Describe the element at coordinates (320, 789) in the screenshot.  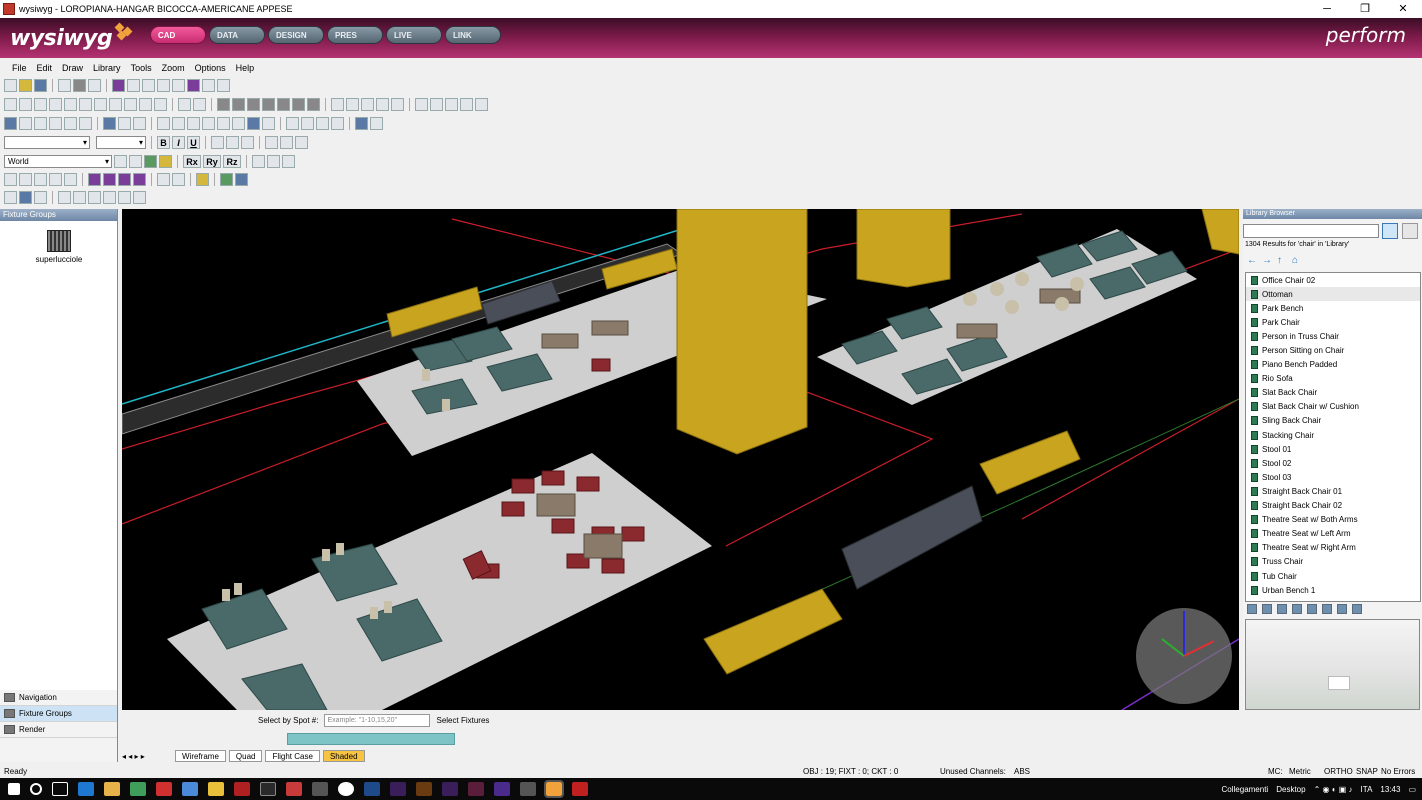
I see `app-grey-icon` at that location.